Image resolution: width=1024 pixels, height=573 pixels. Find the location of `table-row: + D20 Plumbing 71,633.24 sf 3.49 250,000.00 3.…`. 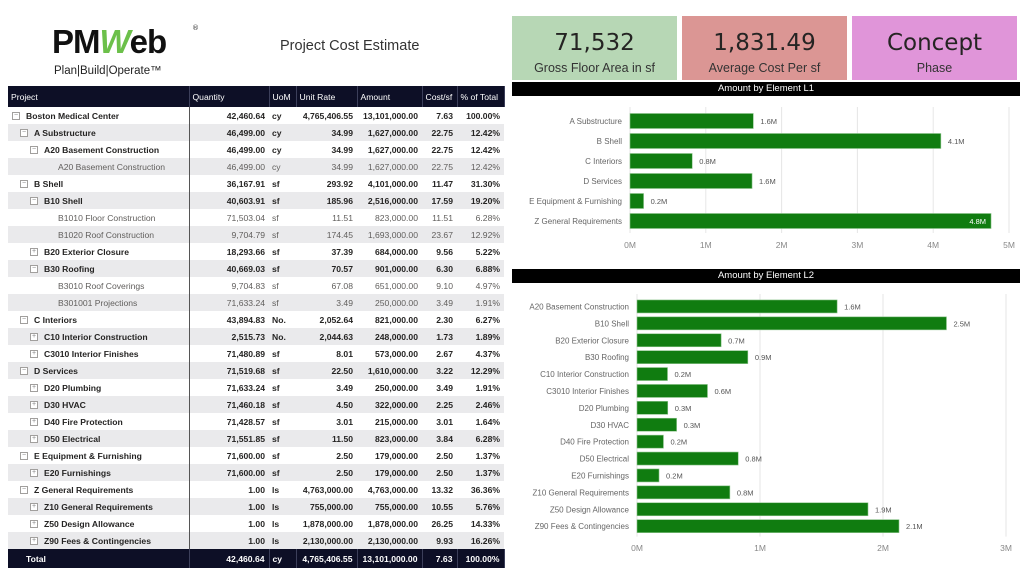

table-row: + D20 Plumbing 71,633.24 sf 3.49 250,000.00 3.… is located at coordinates (256, 387).